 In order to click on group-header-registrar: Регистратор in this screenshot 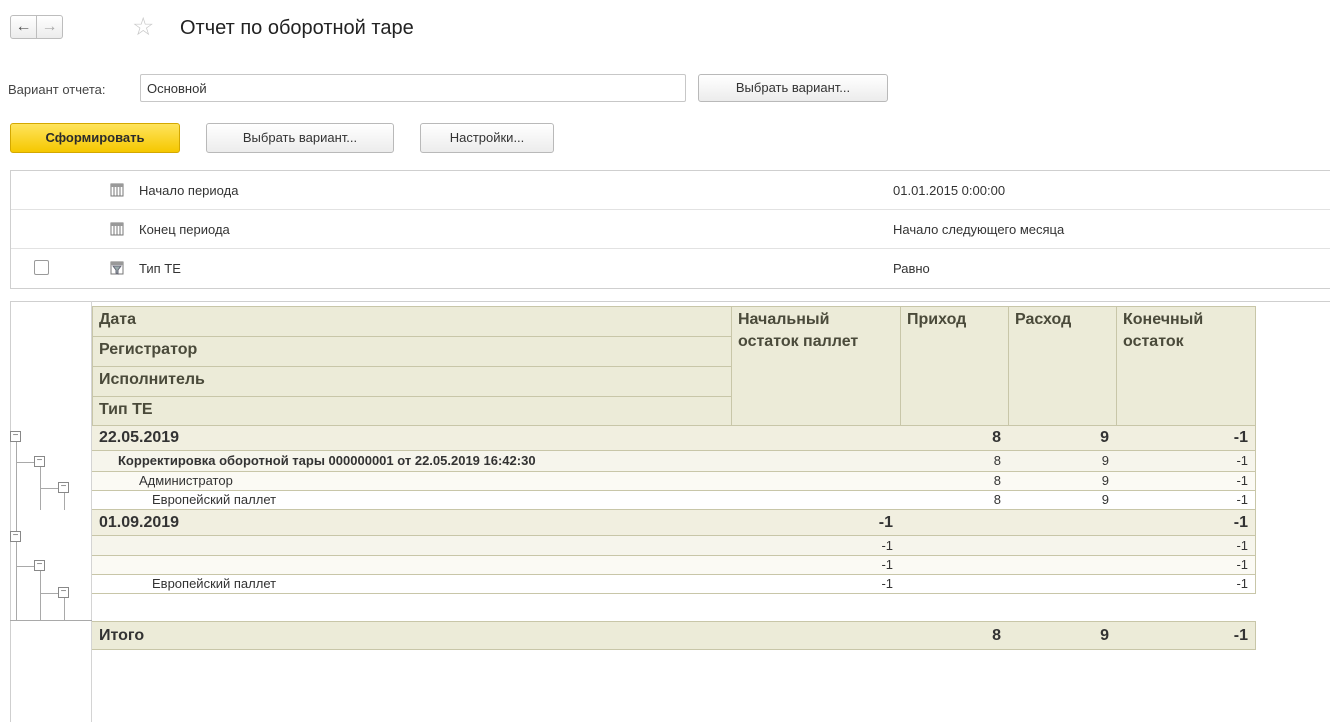, I will do `click(412, 351)`.